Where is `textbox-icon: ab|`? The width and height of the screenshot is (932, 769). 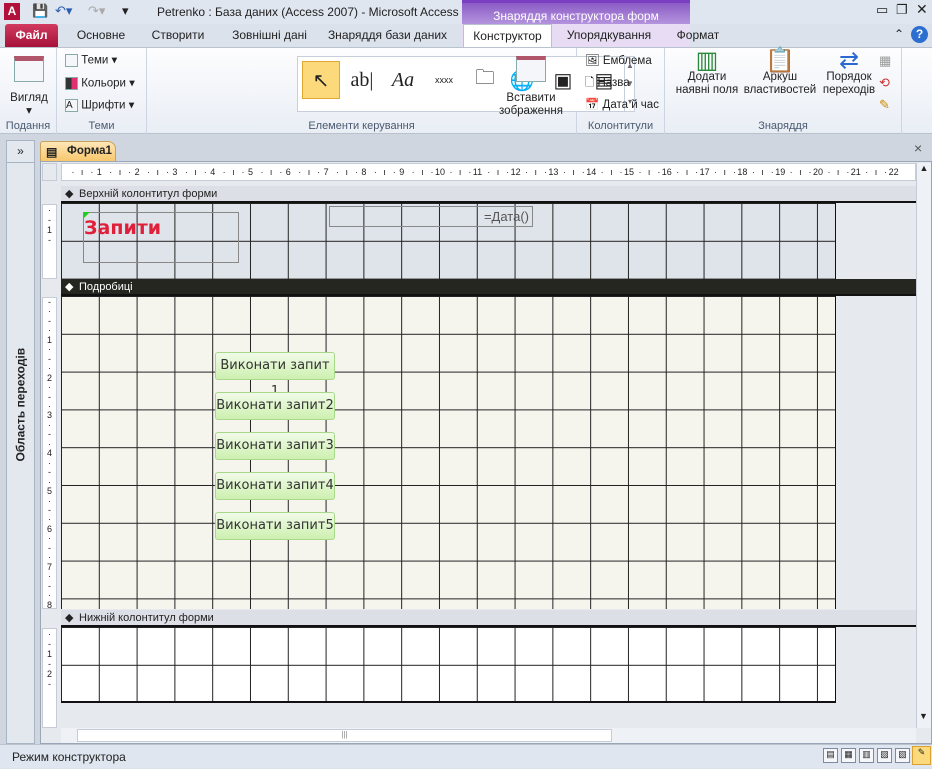
textbox-icon: ab| is located at coordinates (362, 80).